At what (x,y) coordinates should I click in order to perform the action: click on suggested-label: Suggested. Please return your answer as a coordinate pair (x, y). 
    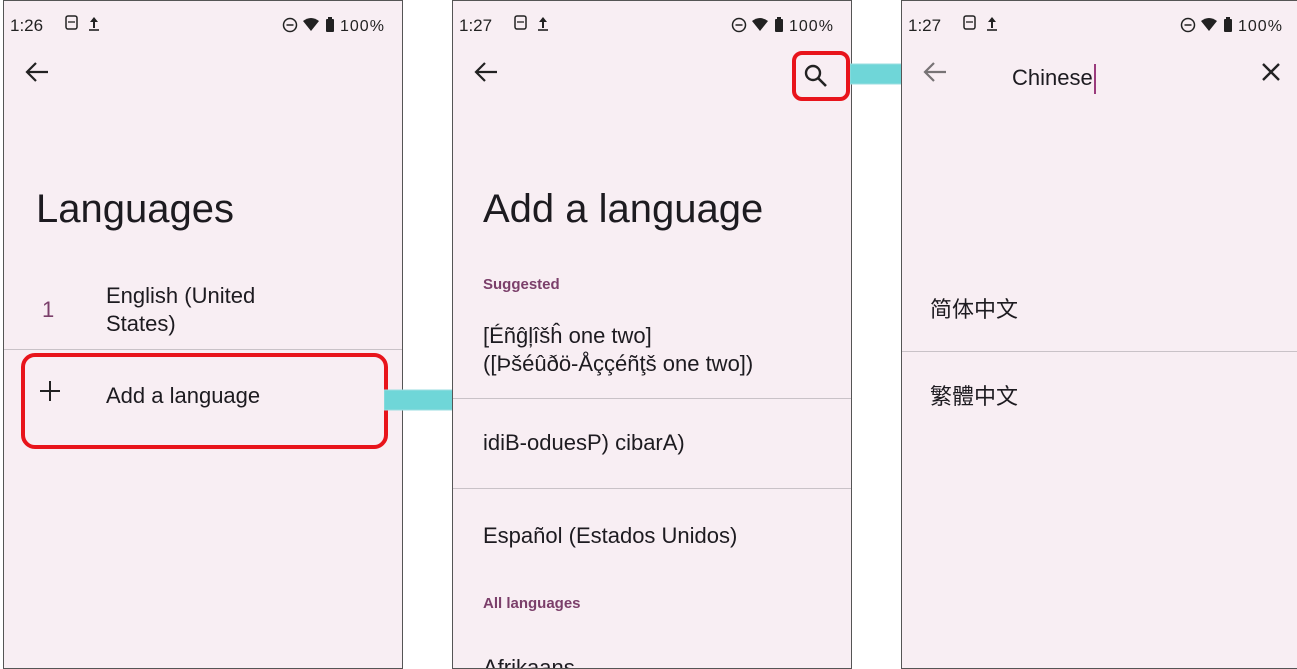
    Looking at the image, I should click on (521, 284).